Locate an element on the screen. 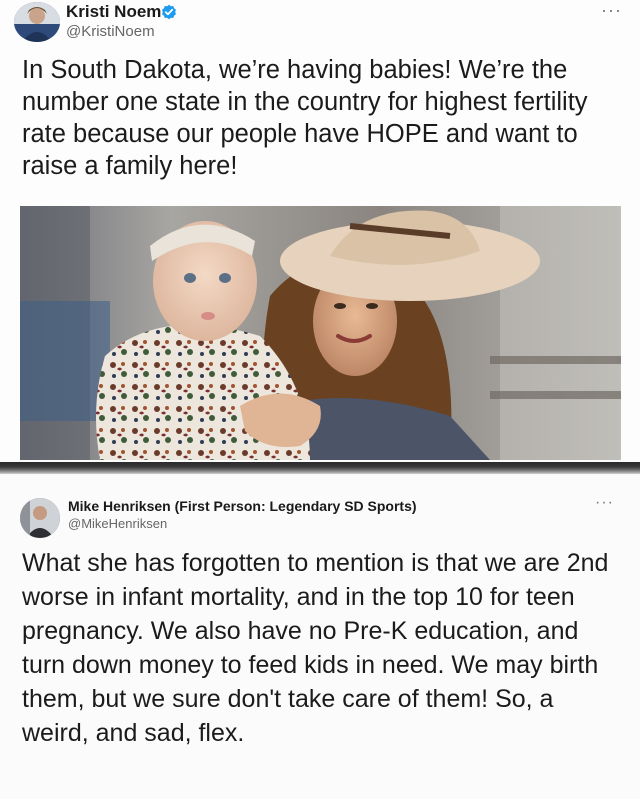  author-handle: @MikeHenriksen is located at coordinates (117, 523).